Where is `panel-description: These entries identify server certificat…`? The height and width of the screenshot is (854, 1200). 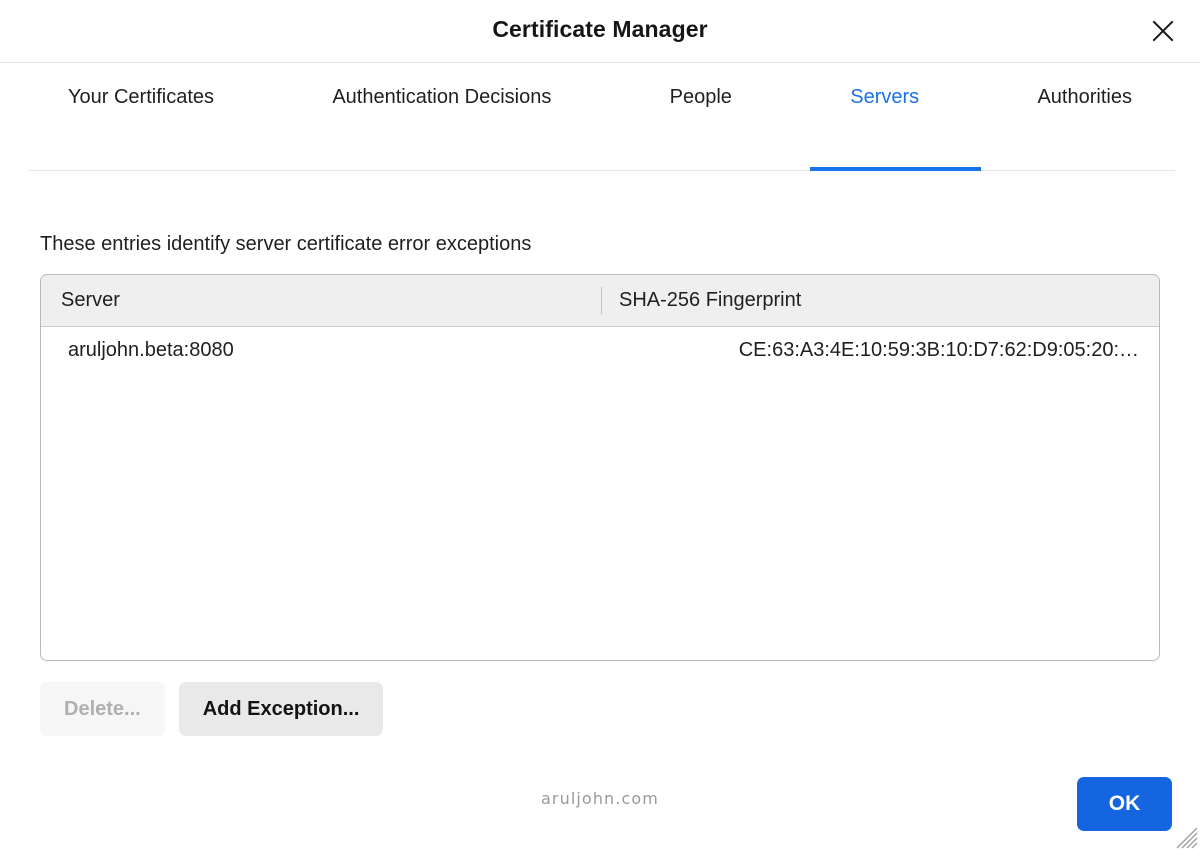 panel-description: These entries identify server certificat… is located at coordinates (286, 244).